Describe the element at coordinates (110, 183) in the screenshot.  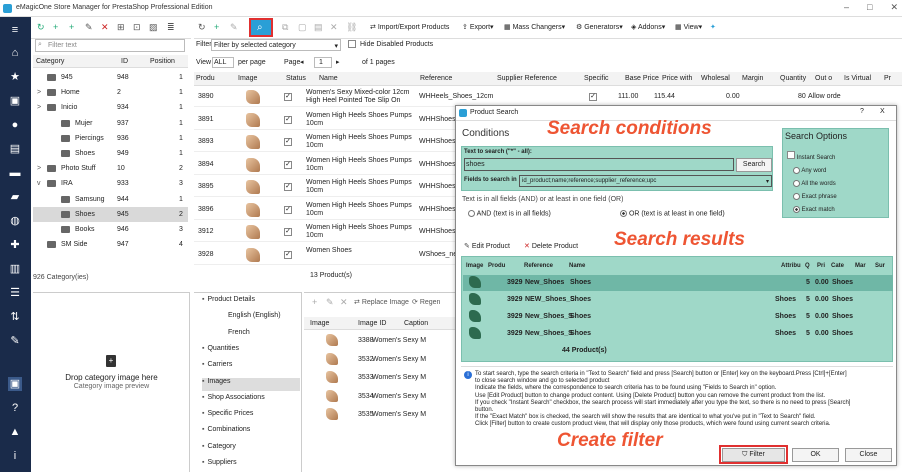
I see `category-row: v IRA 933 3` at that location.